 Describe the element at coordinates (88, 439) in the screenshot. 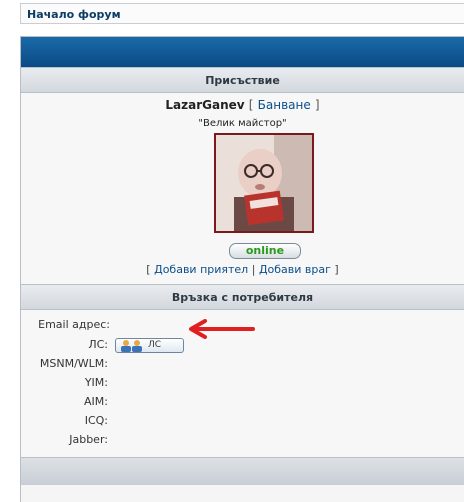

I see `jabber-label: Jabber:` at that location.